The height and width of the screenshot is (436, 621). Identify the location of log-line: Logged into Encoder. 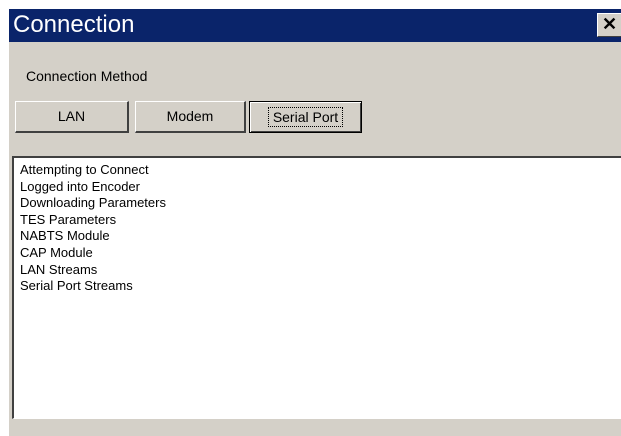
(80, 186).